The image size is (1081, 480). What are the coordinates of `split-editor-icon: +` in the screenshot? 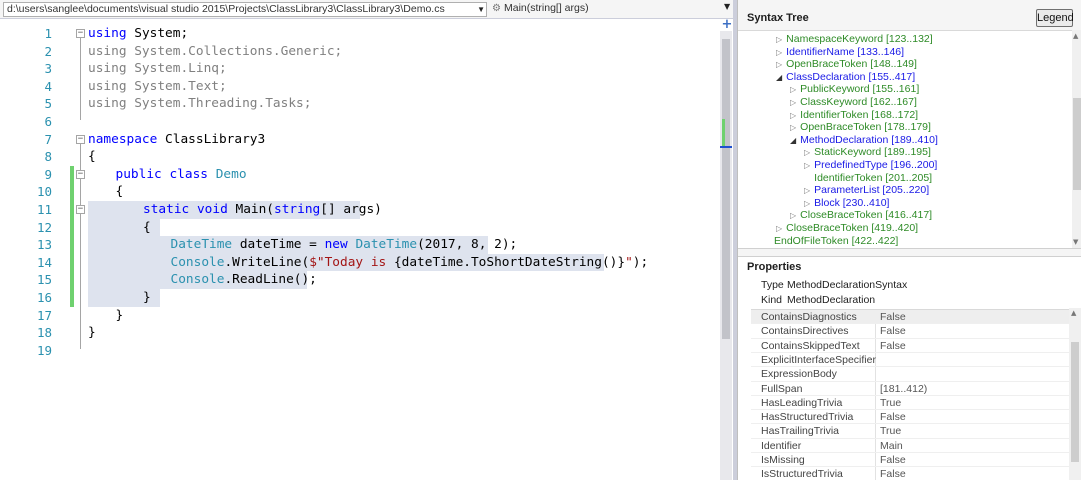 It's located at (727, 24).